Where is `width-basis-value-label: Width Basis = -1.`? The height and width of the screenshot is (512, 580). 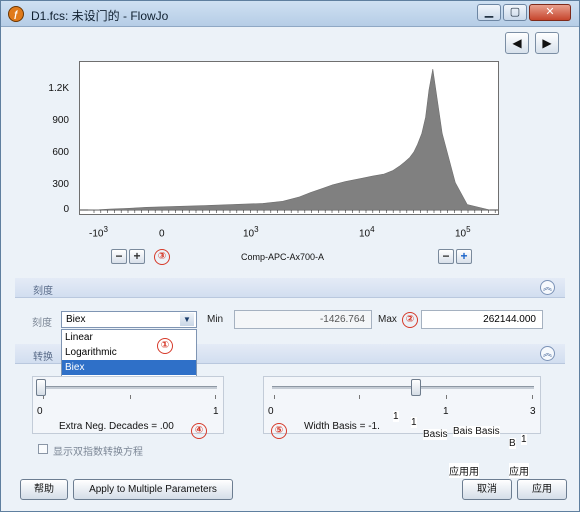 width-basis-value-label: Width Basis = -1. is located at coordinates (342, 426).